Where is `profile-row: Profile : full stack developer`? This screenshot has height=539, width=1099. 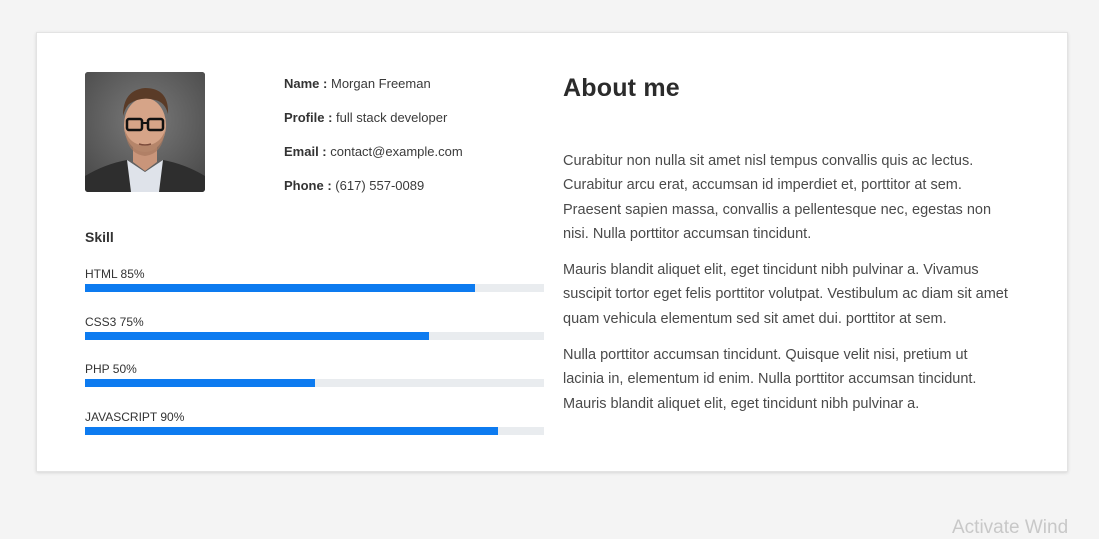 profile-row: Profile : full stack developer is located at coordinates (414, 126).